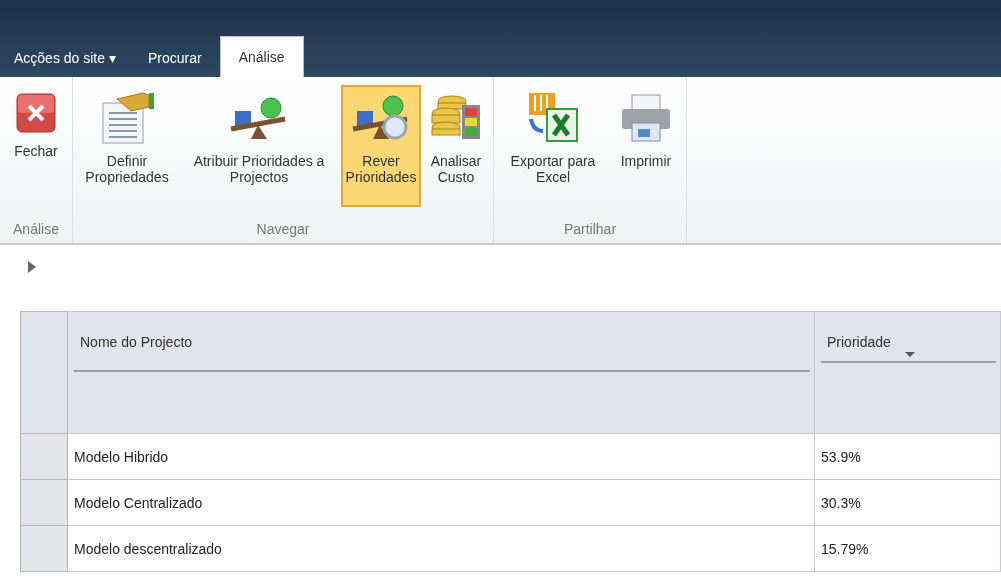  I want to click on ribbon-button: Analisar Custo, so click(456, 149).